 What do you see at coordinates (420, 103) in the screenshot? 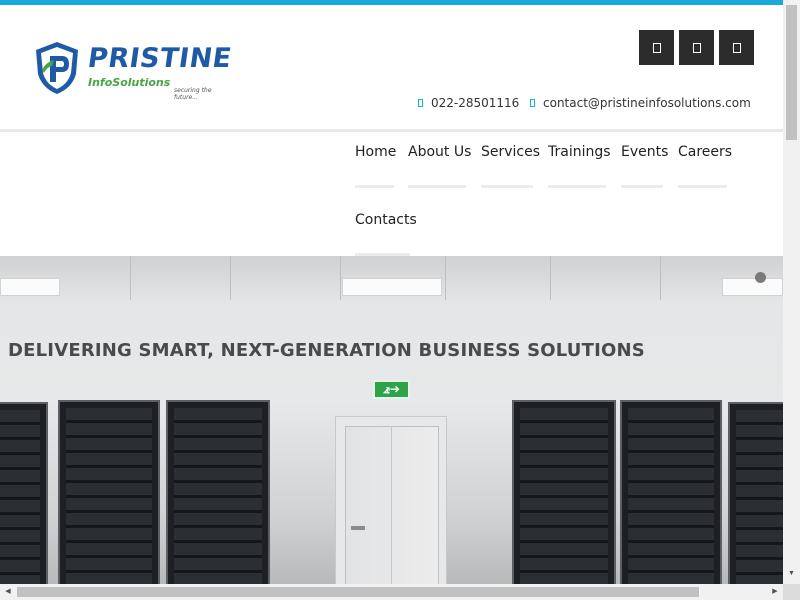
I see `phone-icon` at bounding box center [420, 103].